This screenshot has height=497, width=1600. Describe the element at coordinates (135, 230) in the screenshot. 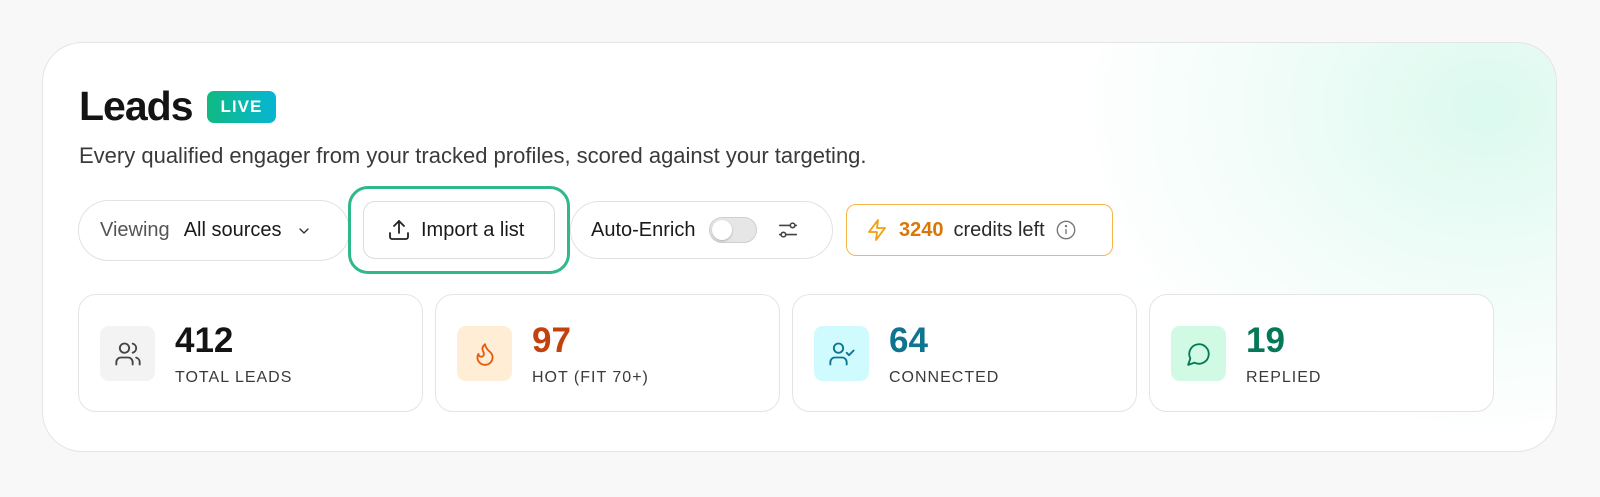

I see `viewing-label: Viewing` at that location.